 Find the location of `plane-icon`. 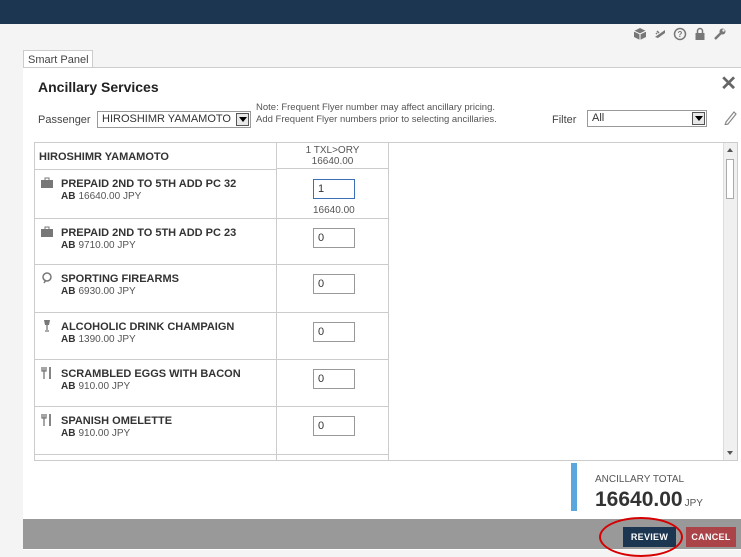

plane-icon is located at coordinates (660, 34).